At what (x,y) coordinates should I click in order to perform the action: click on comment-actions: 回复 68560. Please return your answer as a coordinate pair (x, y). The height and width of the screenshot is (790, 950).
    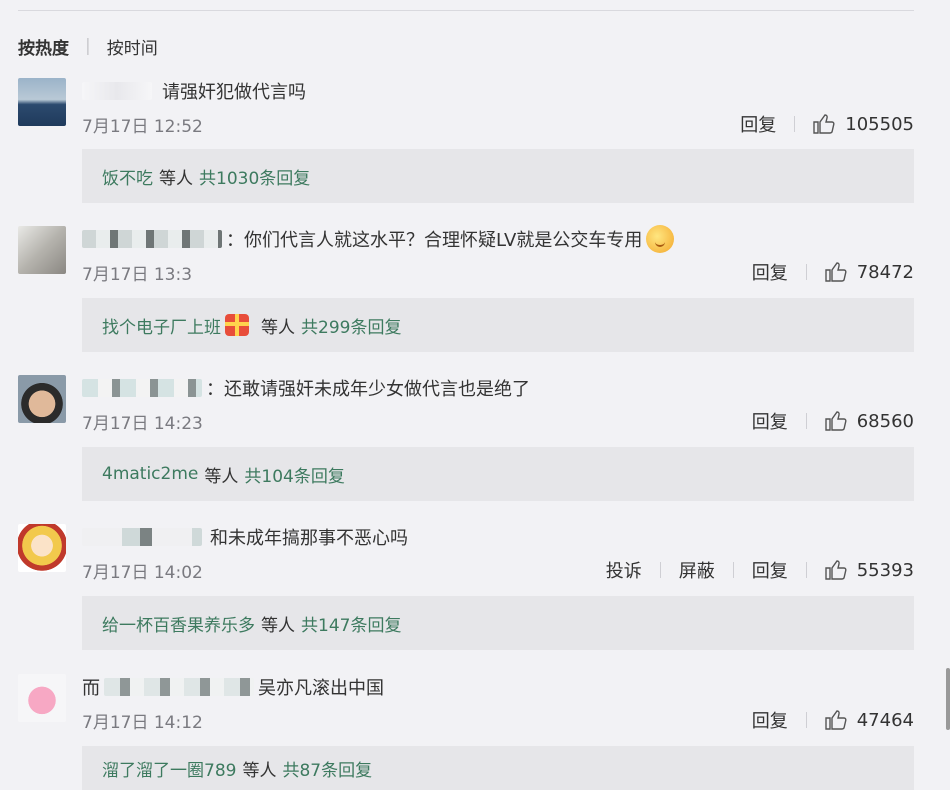
    Looking at the image, I should click on (833, 421).